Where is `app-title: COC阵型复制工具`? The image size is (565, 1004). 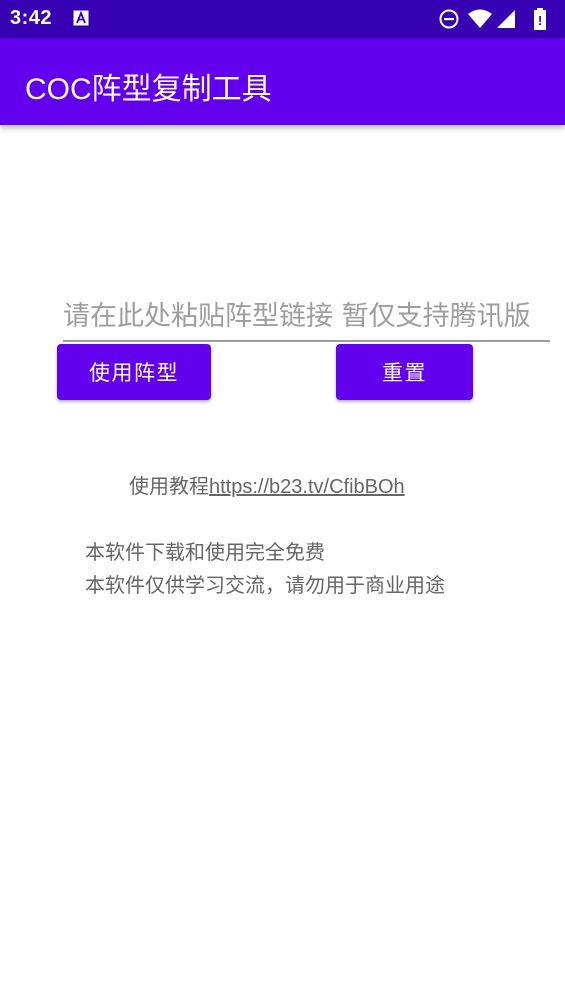 app-title: COC阵型复制工具 is located at coordinates (148, 89).